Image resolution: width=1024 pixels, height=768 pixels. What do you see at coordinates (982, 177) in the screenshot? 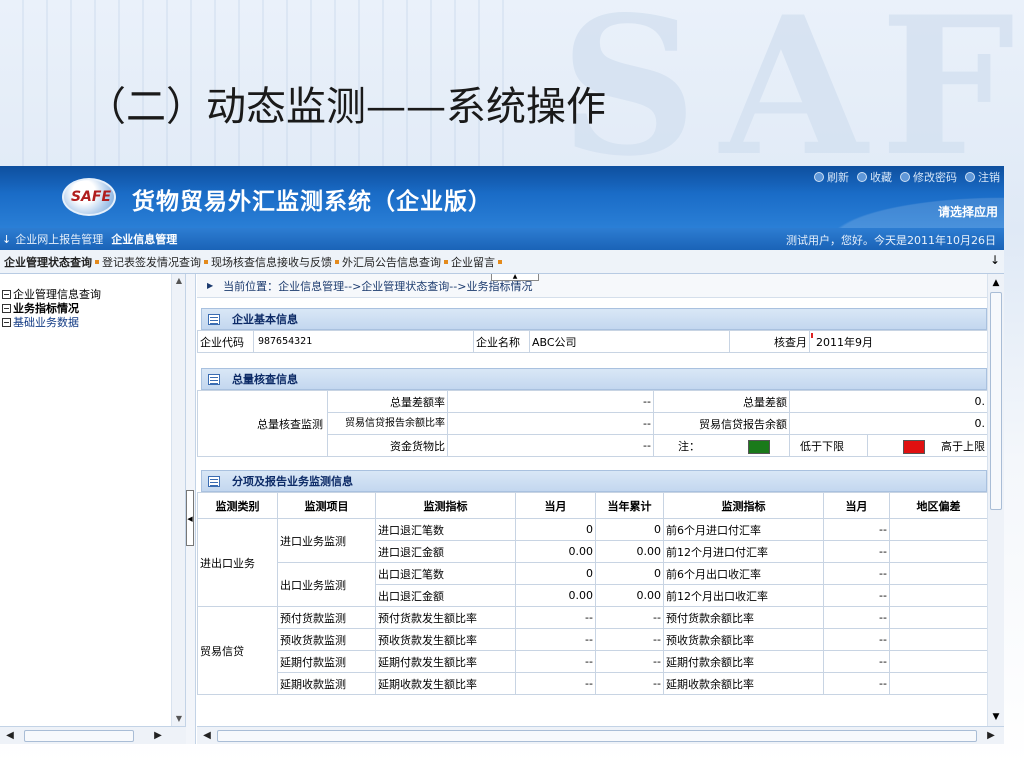
I see `logout-link: 注销` at bounding box center [982, 177].